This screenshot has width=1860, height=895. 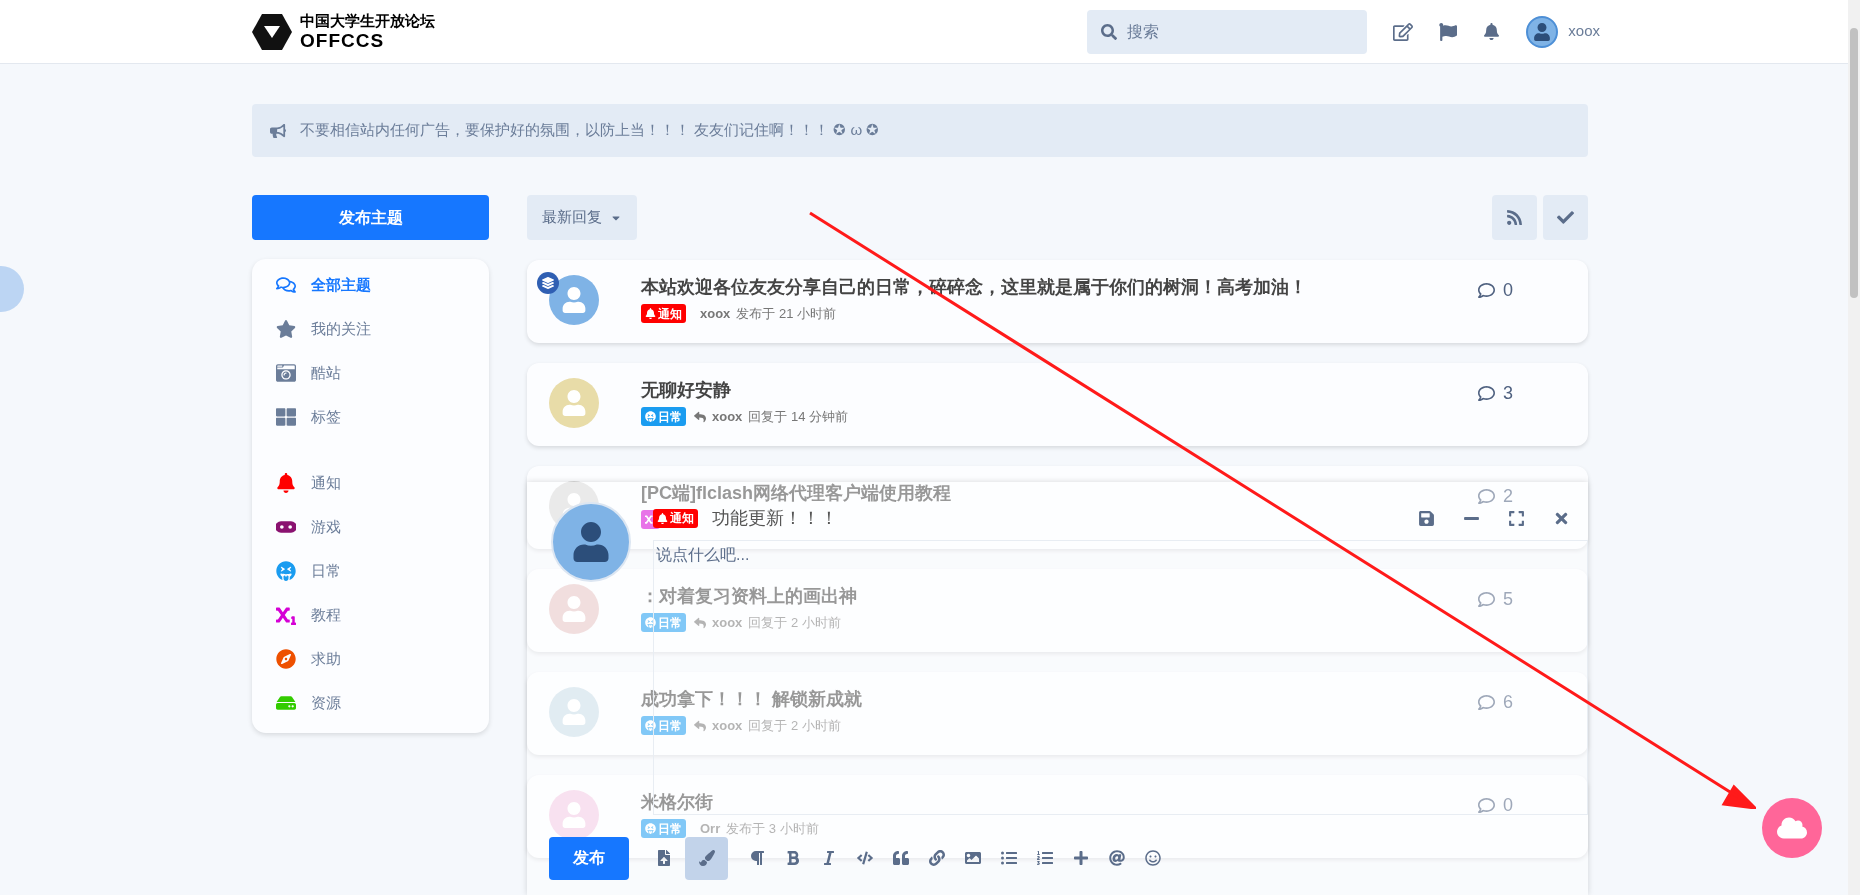 I want to click on sidebar-item: 日常, so click(x=370, y=571).